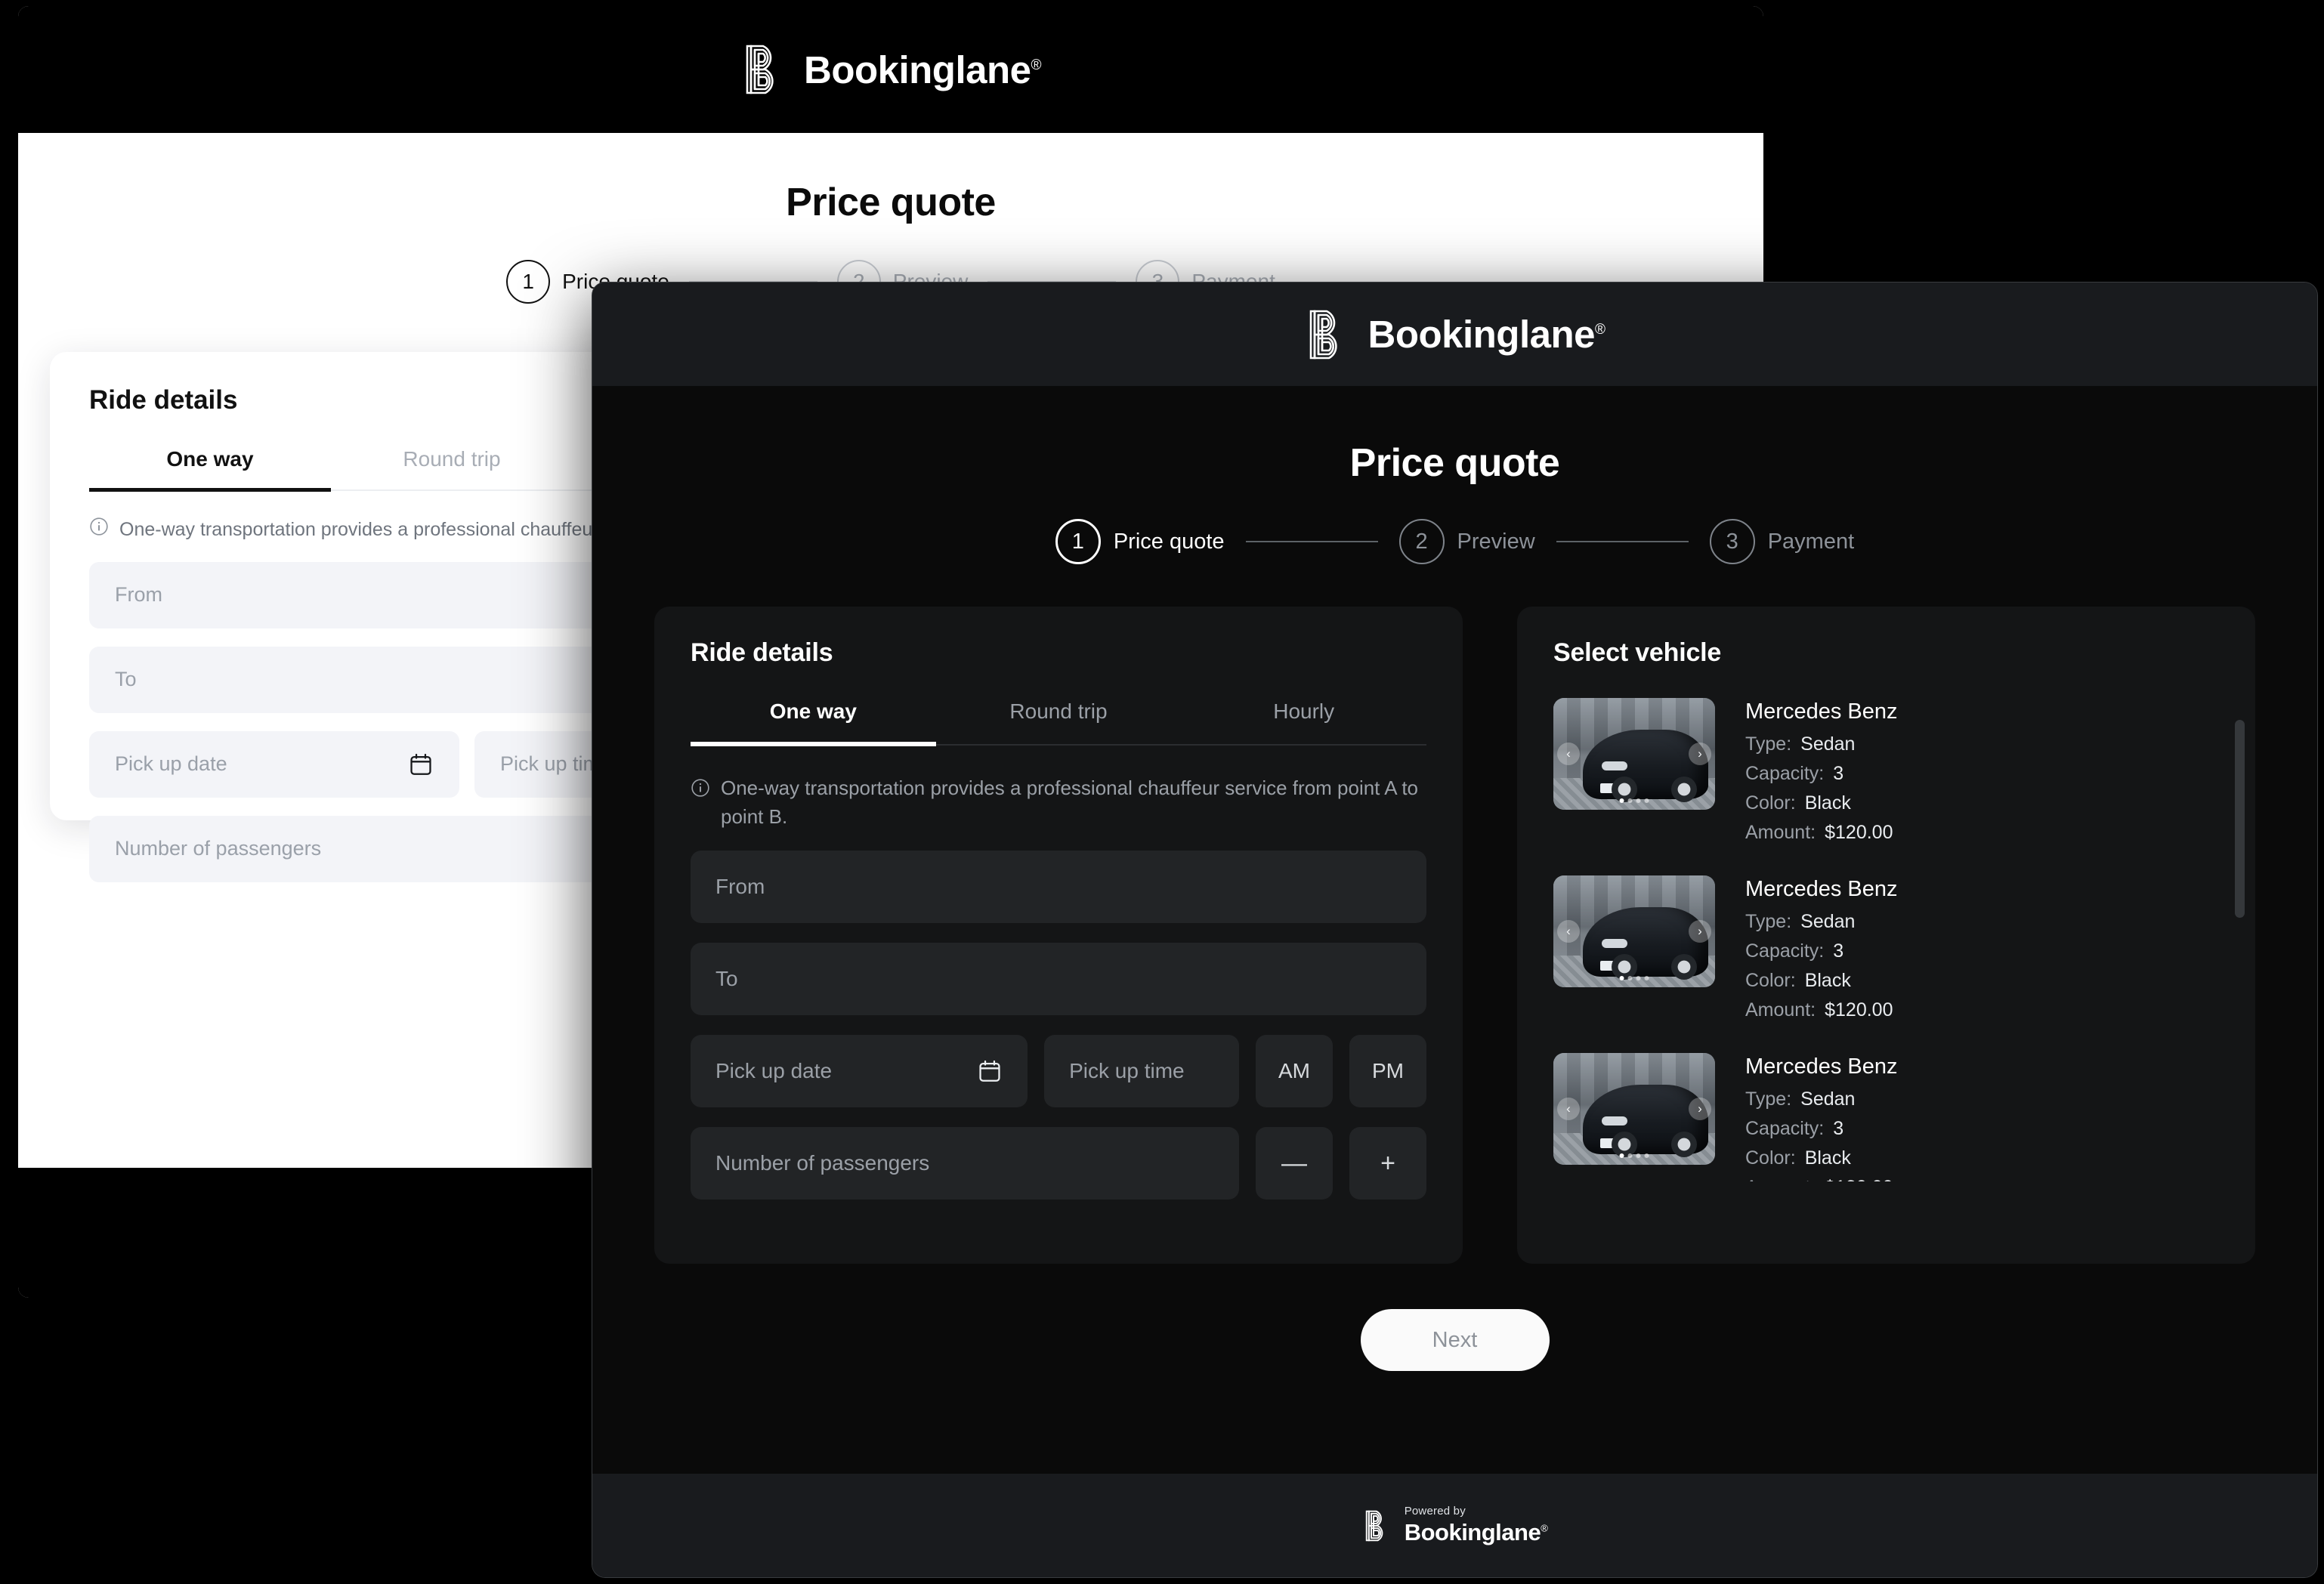 The width and height of the screenshot is (2324, 1584). Describe the element at coordinates (1294, 1164) in the screenshot. I see `passengers-decrement-button: —` at that location.